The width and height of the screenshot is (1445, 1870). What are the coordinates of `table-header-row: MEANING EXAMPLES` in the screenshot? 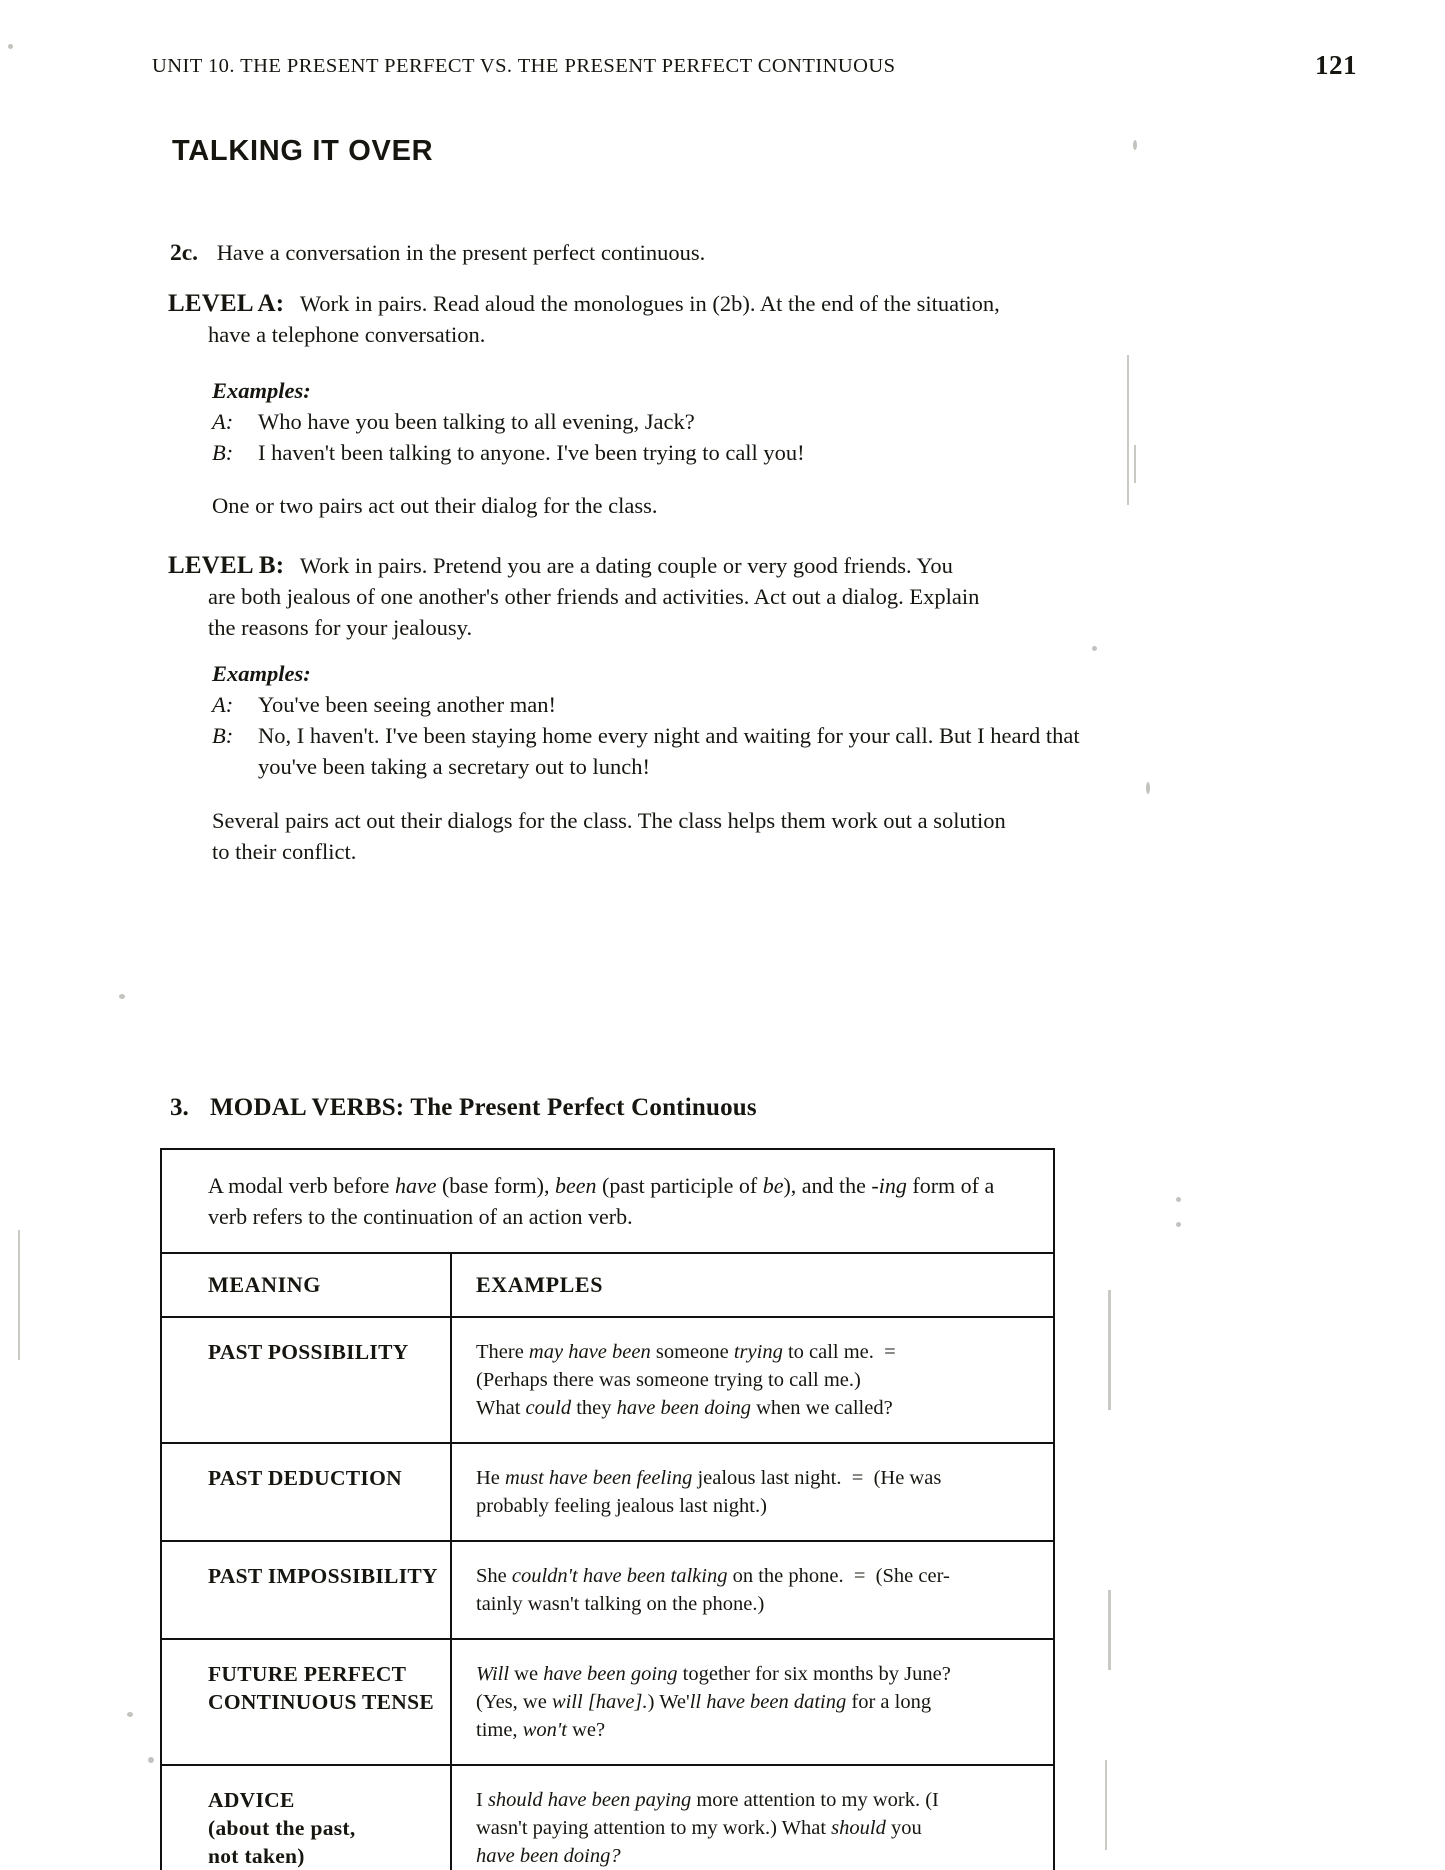 It's located at (607, 1286).